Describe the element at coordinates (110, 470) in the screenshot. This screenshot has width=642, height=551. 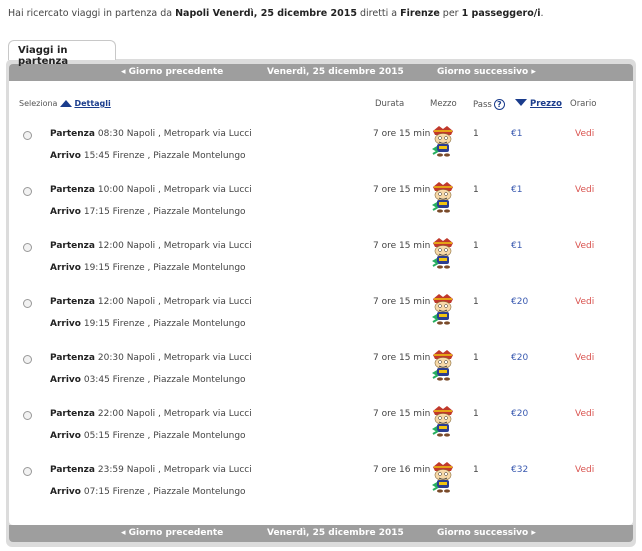
I see `departure-time: 23:59` at that location.